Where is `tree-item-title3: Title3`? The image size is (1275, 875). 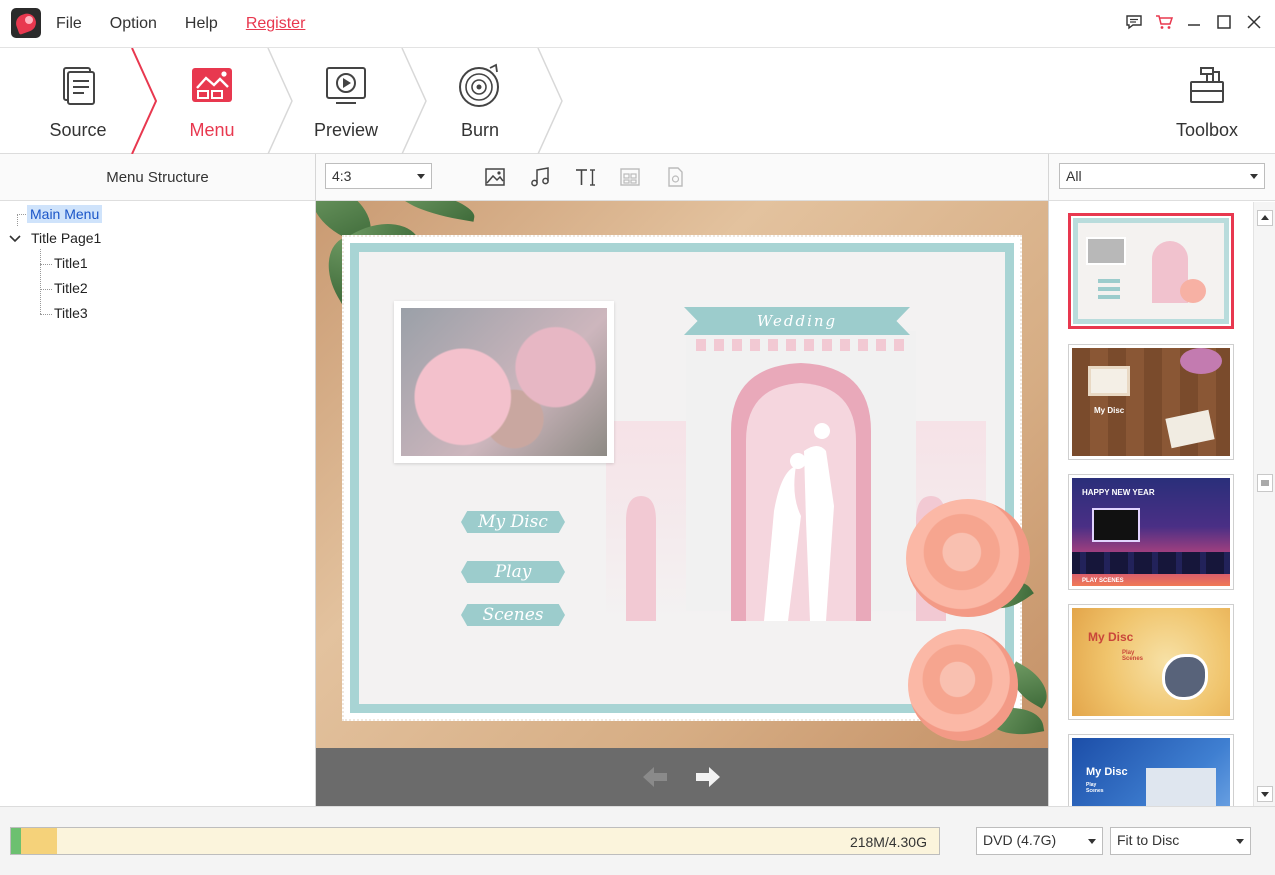
tree-item-title3: Title3 is located at coordinates (71, 313).